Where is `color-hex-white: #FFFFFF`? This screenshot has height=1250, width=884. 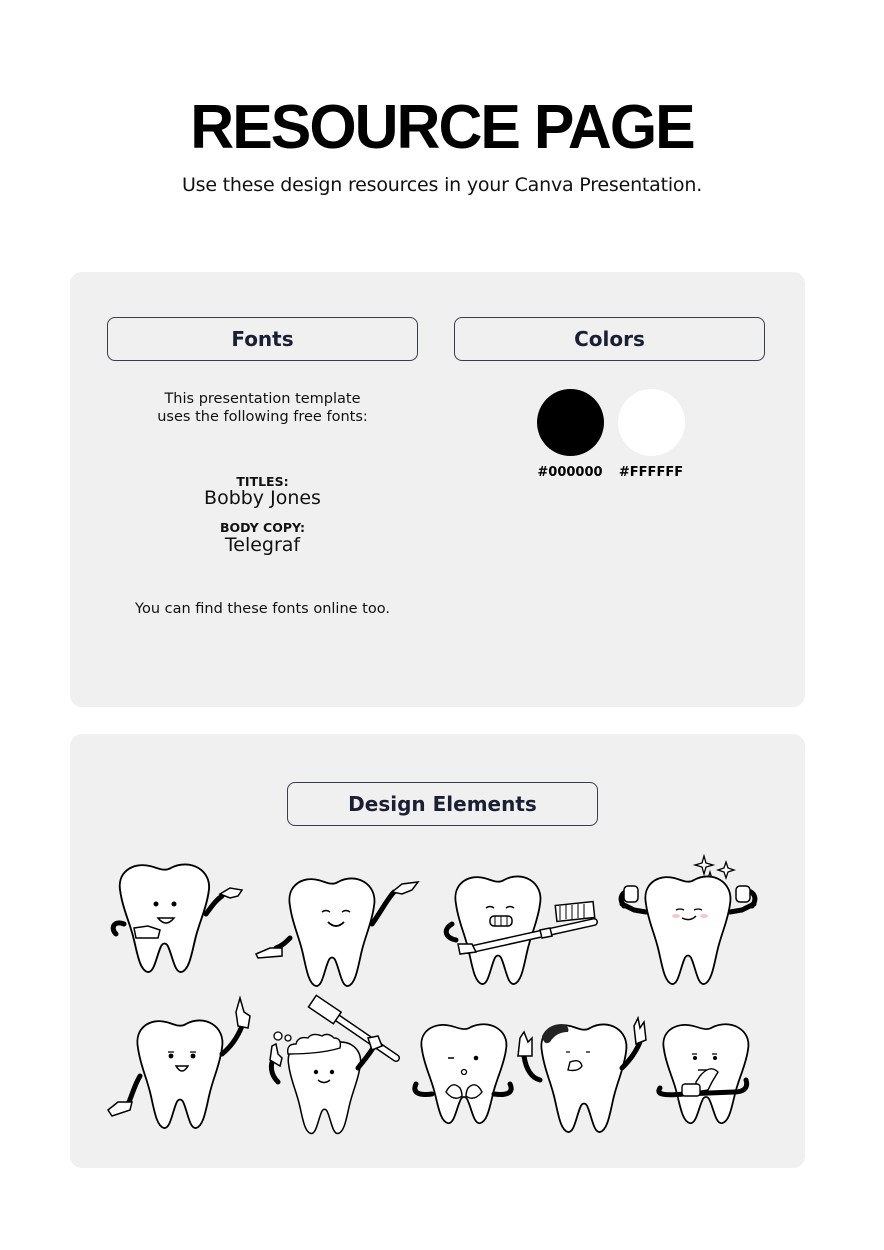 color-hex-white: #FFFFFF is located at coordinates (651, 472).